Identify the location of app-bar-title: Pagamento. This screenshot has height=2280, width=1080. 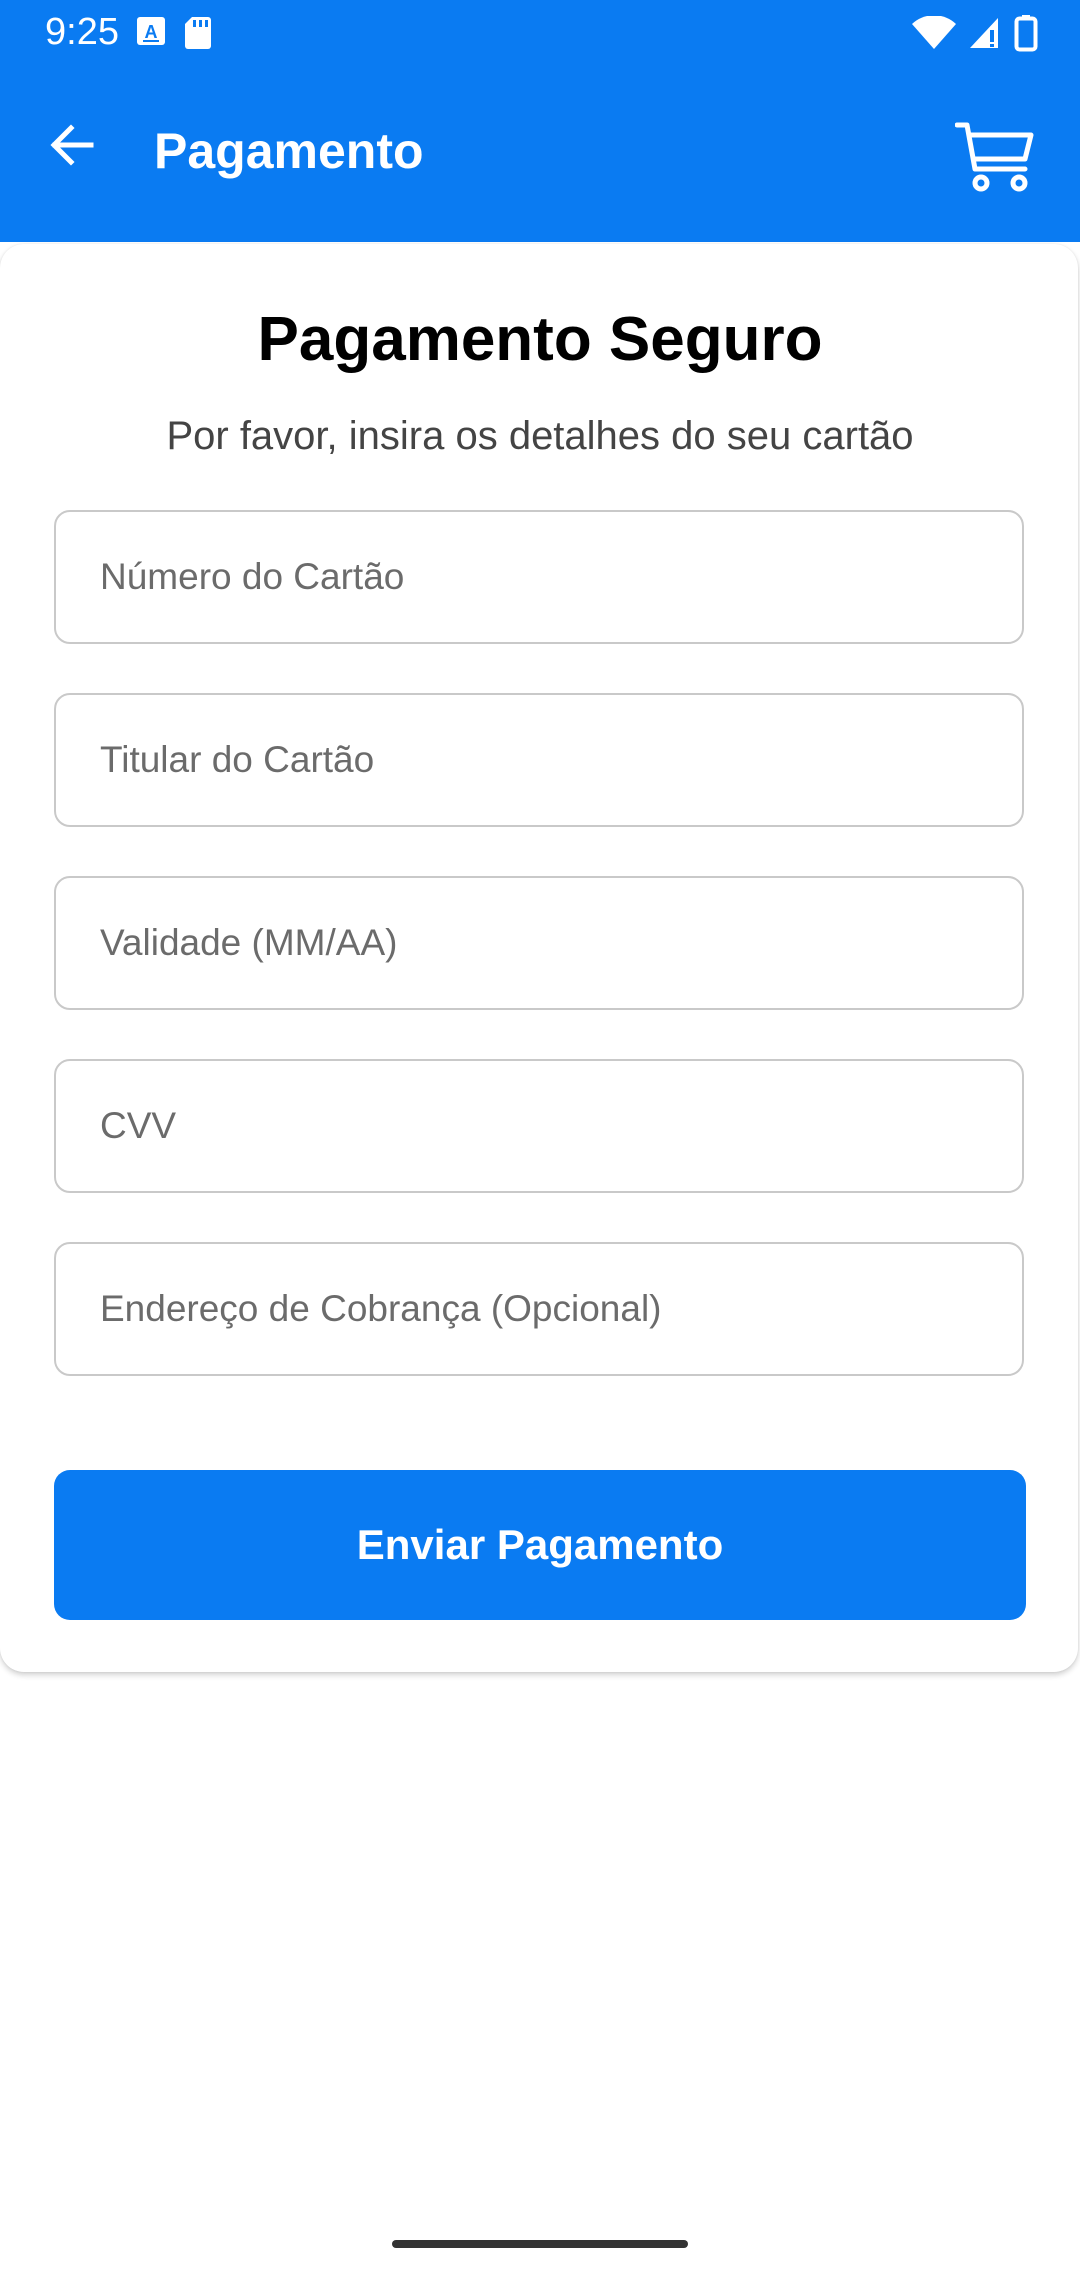
(289, 151).